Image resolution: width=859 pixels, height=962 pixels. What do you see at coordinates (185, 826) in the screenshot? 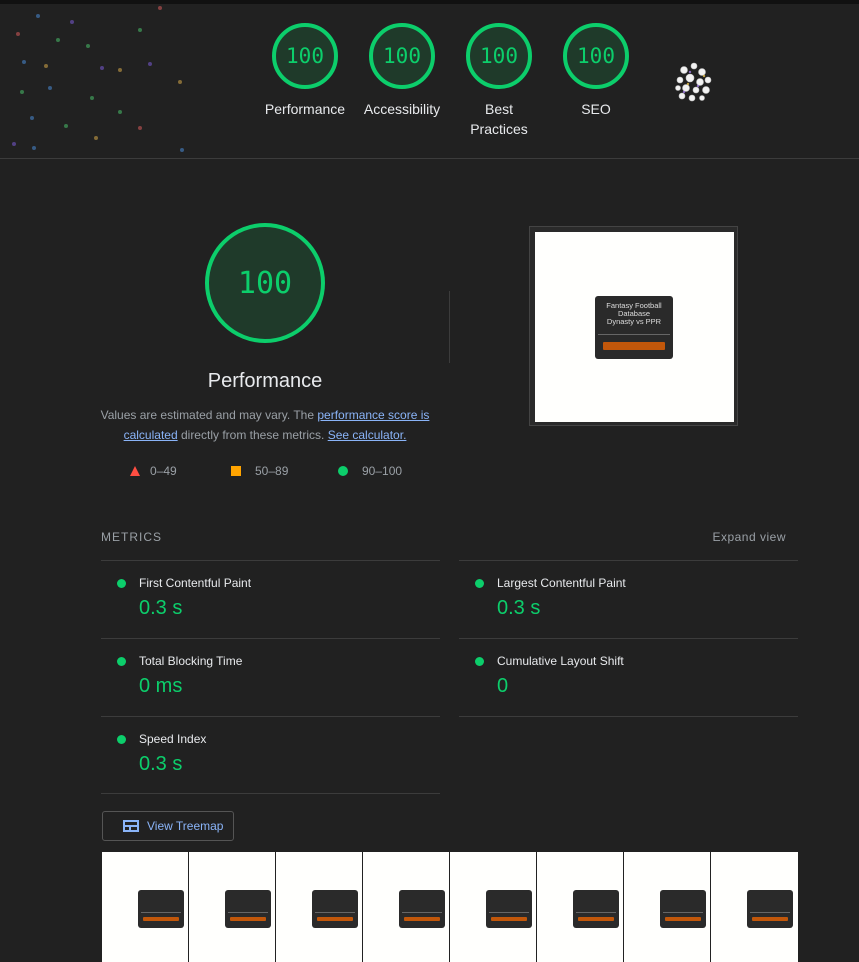
I see `button-label: View Treemap` at bounding box center [185, 826].